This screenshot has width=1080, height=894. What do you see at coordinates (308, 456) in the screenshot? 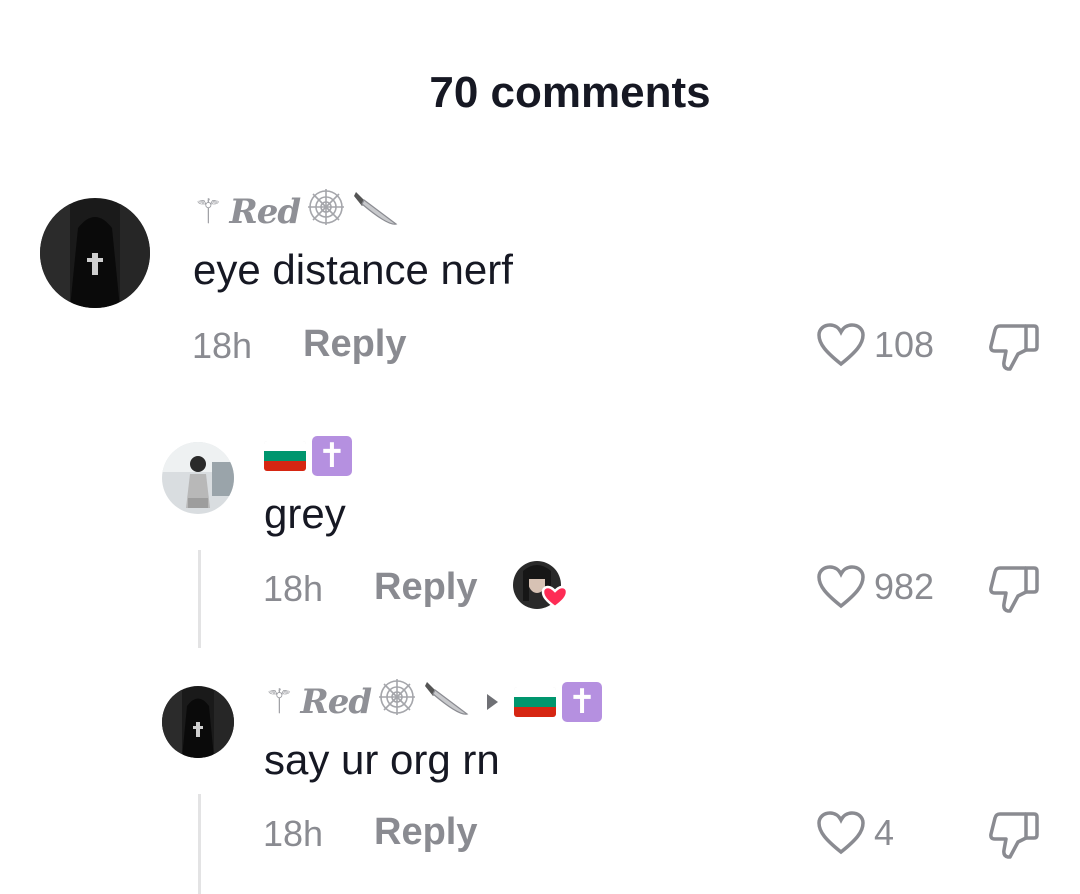
I see `comment-username: ✝` at bounding box center [308, 456].